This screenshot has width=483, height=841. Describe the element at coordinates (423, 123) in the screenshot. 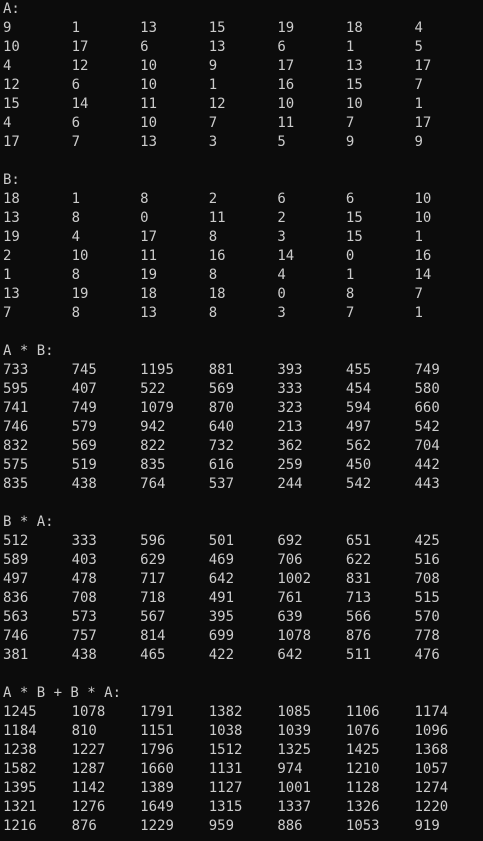

I see `matrix-cell: 17` at that location.